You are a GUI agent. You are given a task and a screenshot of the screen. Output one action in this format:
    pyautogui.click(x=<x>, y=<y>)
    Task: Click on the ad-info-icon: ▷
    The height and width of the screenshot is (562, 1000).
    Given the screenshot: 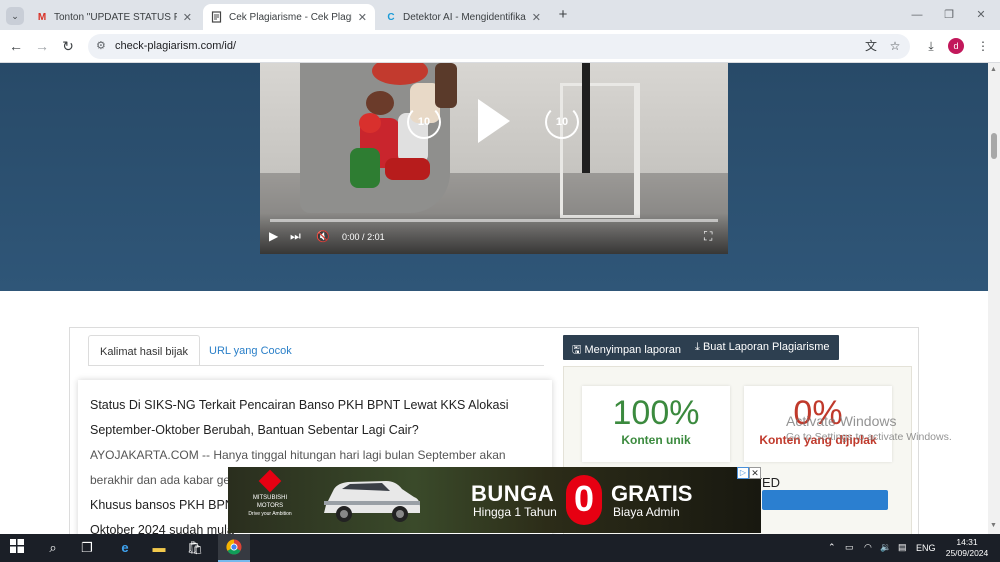 What is the action you would take?
    pyautogui.click(x=743, y=473)
    